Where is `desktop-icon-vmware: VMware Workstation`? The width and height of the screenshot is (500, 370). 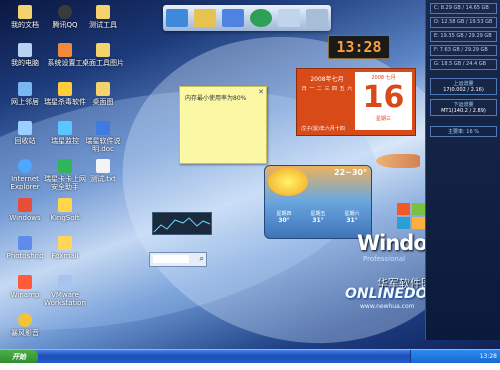 desktop-icon-vmware: VMware Workstation is located at coordinates (65, 291).